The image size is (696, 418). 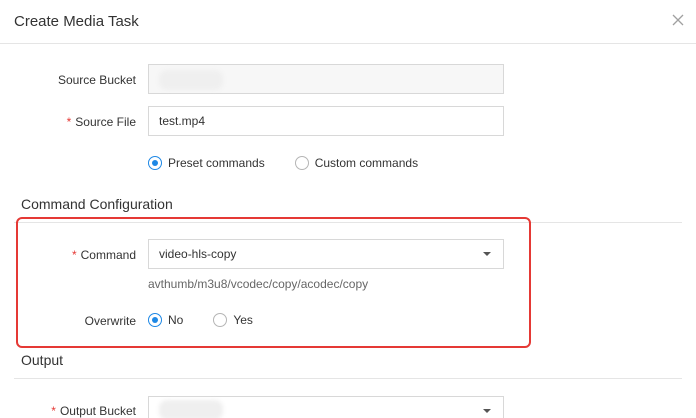 I want to click on overwrite-label-text: Overwrite, so click(x=110, y=321).